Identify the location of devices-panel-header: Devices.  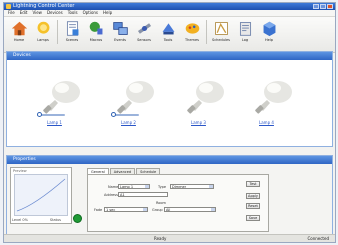
(169, 56).